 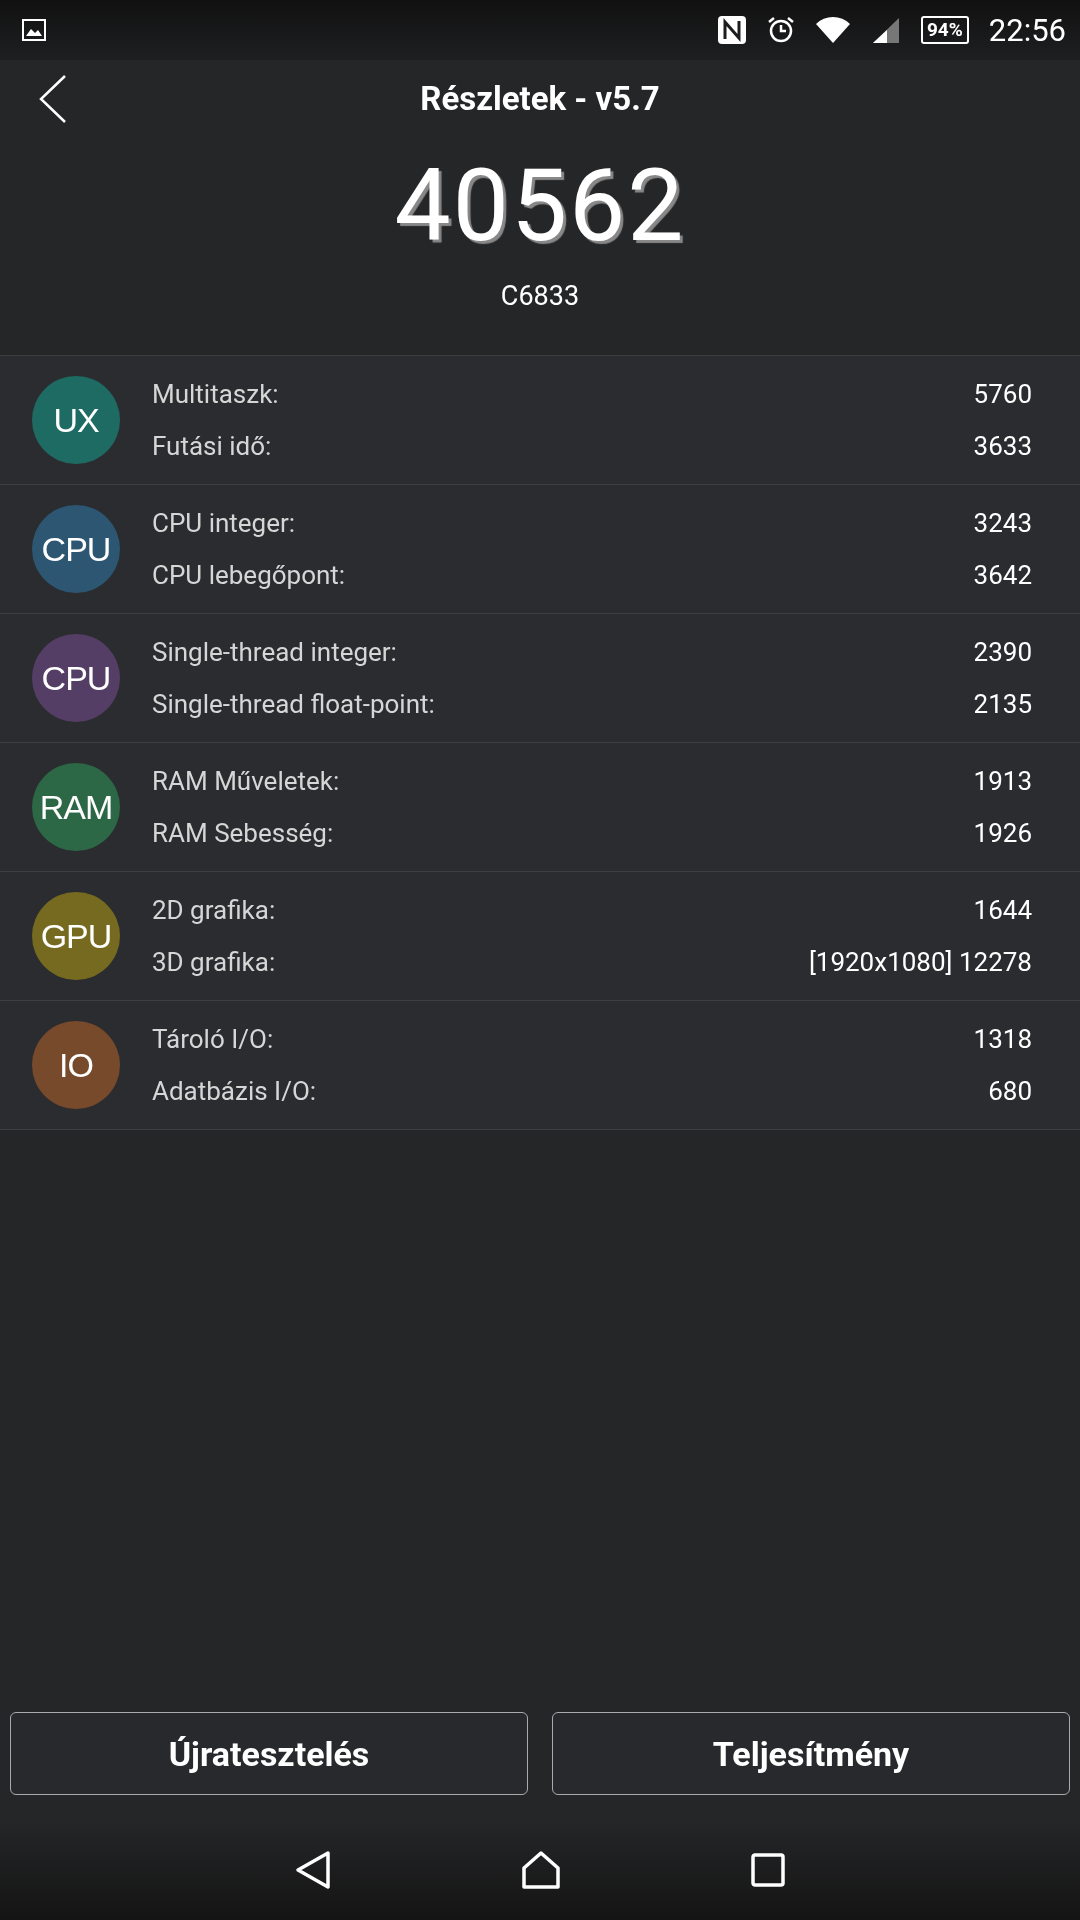 I want to click on test-score: 1926, so click(x=1002, y=833).